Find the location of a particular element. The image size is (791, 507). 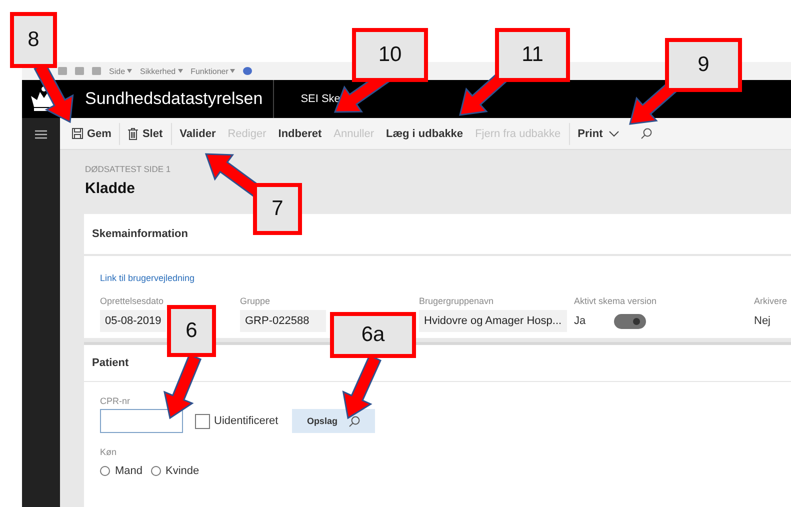

print-button: Print is located at coordinates (598, 133).